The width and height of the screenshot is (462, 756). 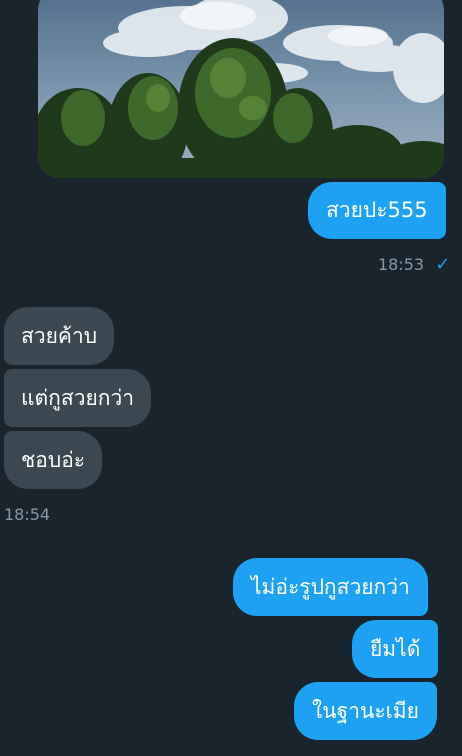 I want to click on message-text: ยืมได้, so click(x=395, y=648).